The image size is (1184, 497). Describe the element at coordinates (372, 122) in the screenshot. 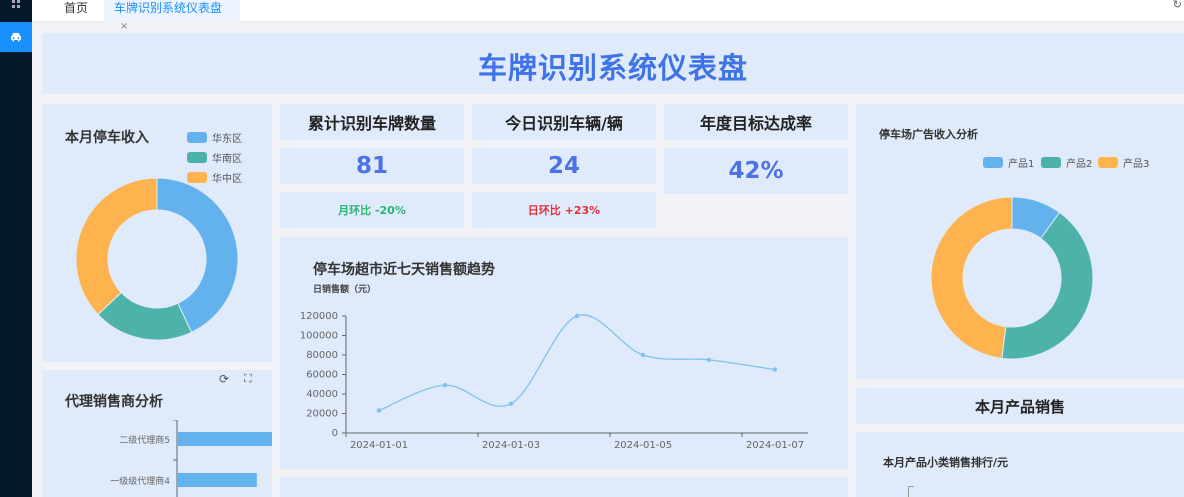

I see `kpi-title-plates: 累计识别车牌数量` at that location.